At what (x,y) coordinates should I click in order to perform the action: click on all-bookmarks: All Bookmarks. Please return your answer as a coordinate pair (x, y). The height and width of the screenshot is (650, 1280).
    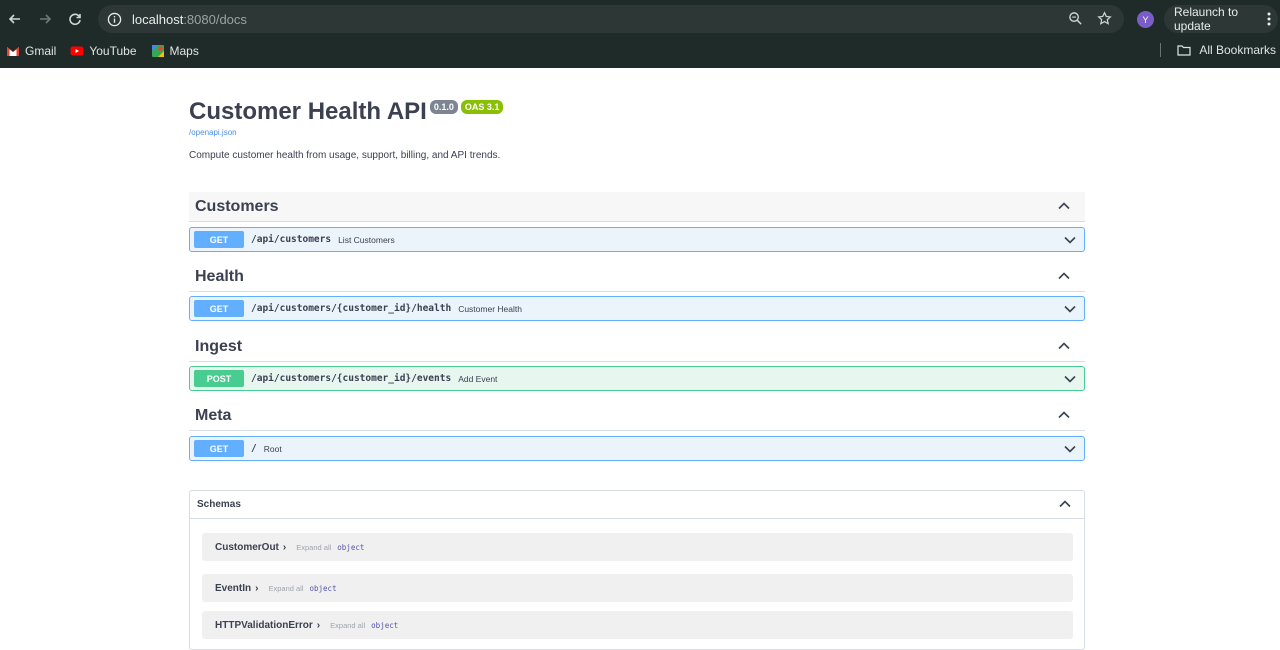
    Looking at the image, I should click on (1218, 50).